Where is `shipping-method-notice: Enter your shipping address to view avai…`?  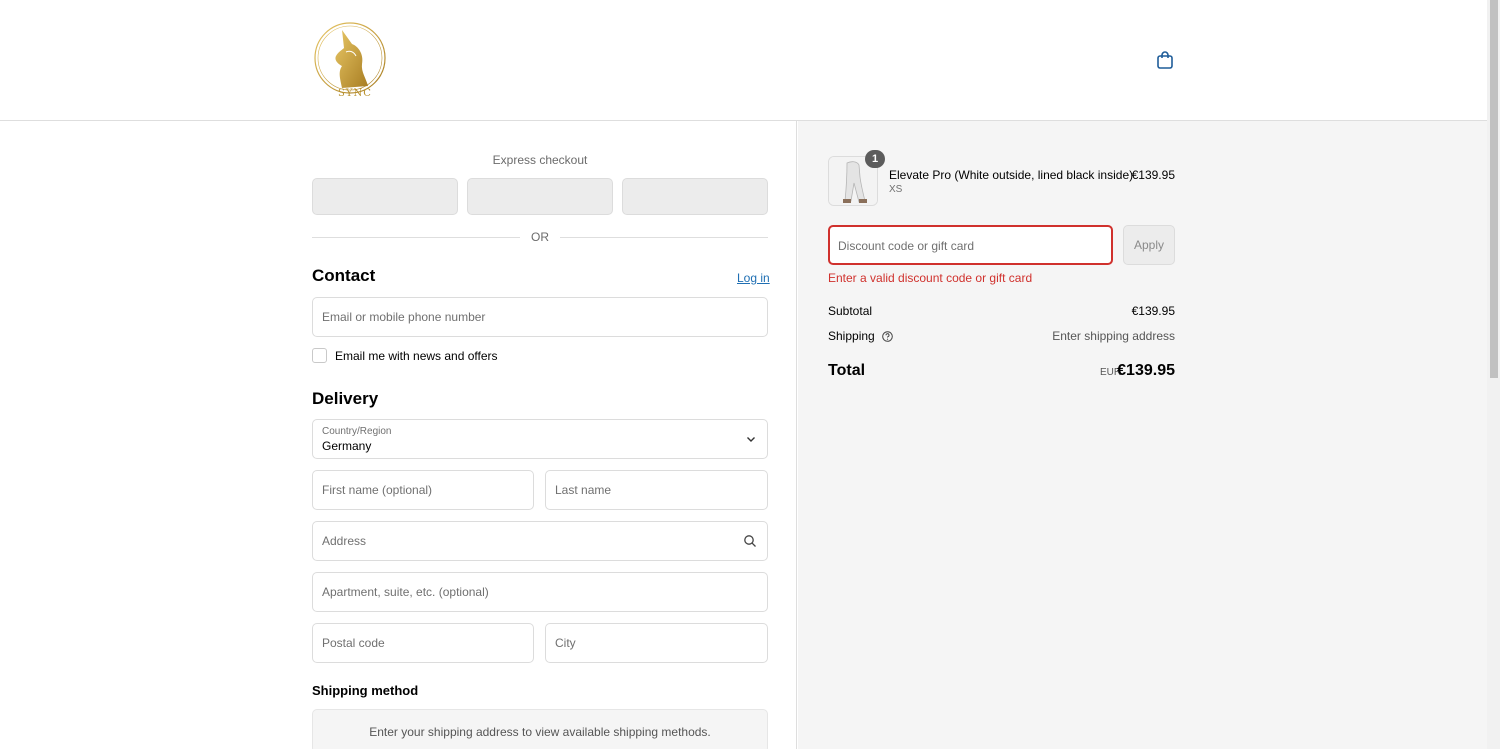 shipping-method-notice: Enter your shipping address to view avai… is located at coordinates (540, 729).